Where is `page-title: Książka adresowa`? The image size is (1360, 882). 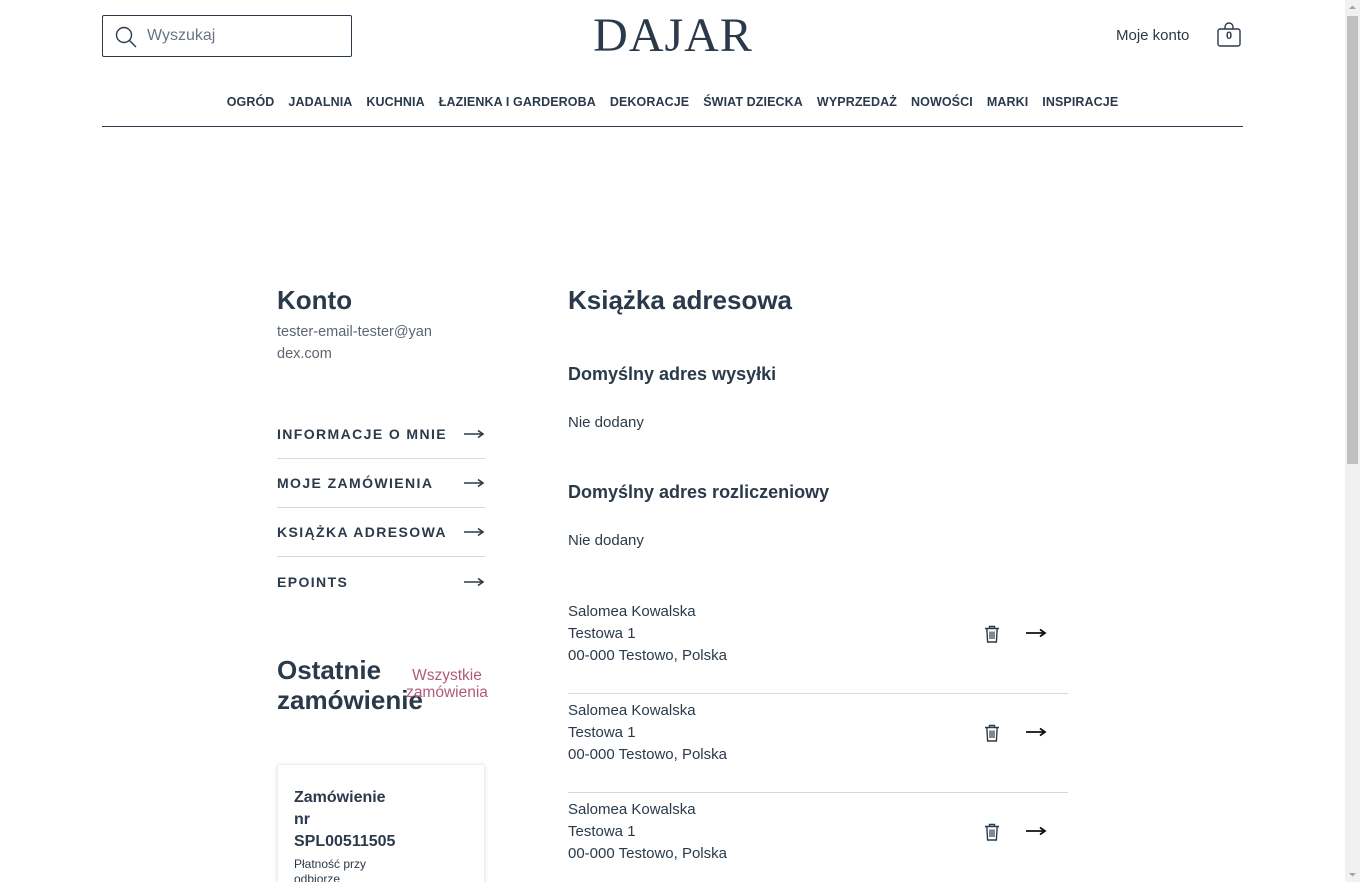 page-title: Książka adresowa is located at coordinates (680, 300).